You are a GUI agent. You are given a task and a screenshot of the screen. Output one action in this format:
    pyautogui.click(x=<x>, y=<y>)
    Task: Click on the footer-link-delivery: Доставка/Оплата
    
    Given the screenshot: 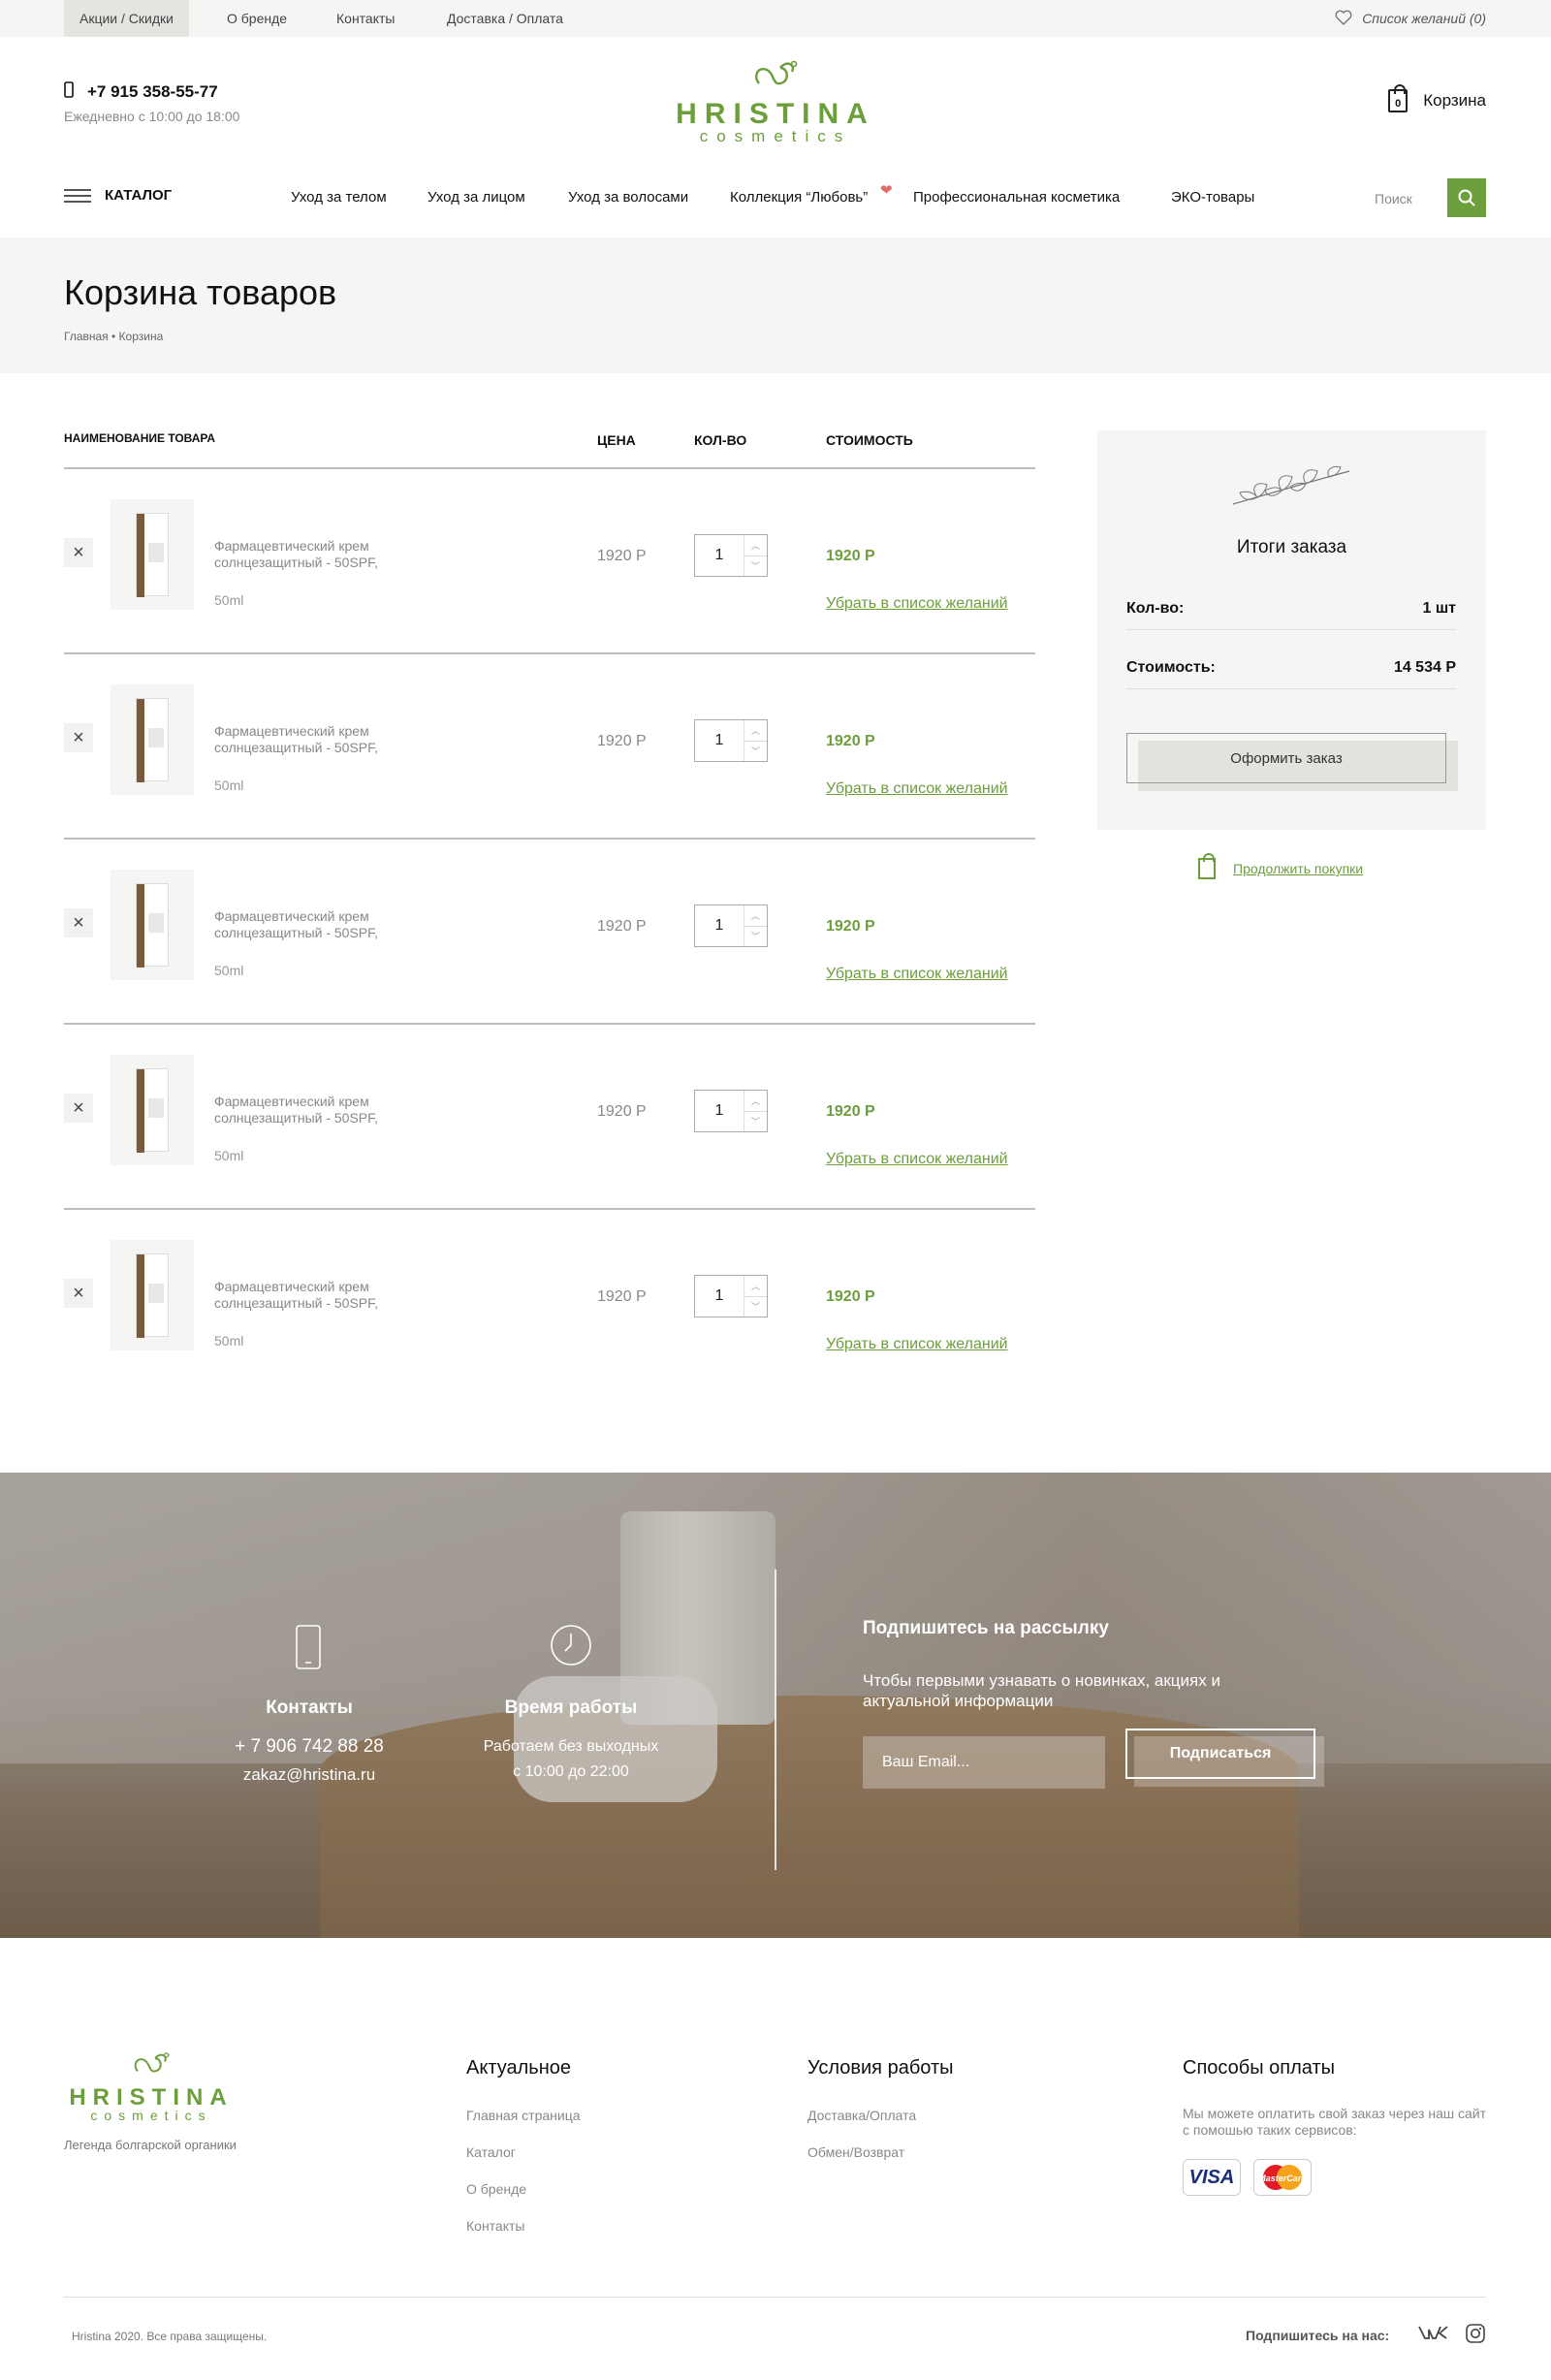 What is the action you would take?
    pyautogui.click(x=861, y=2115)
    